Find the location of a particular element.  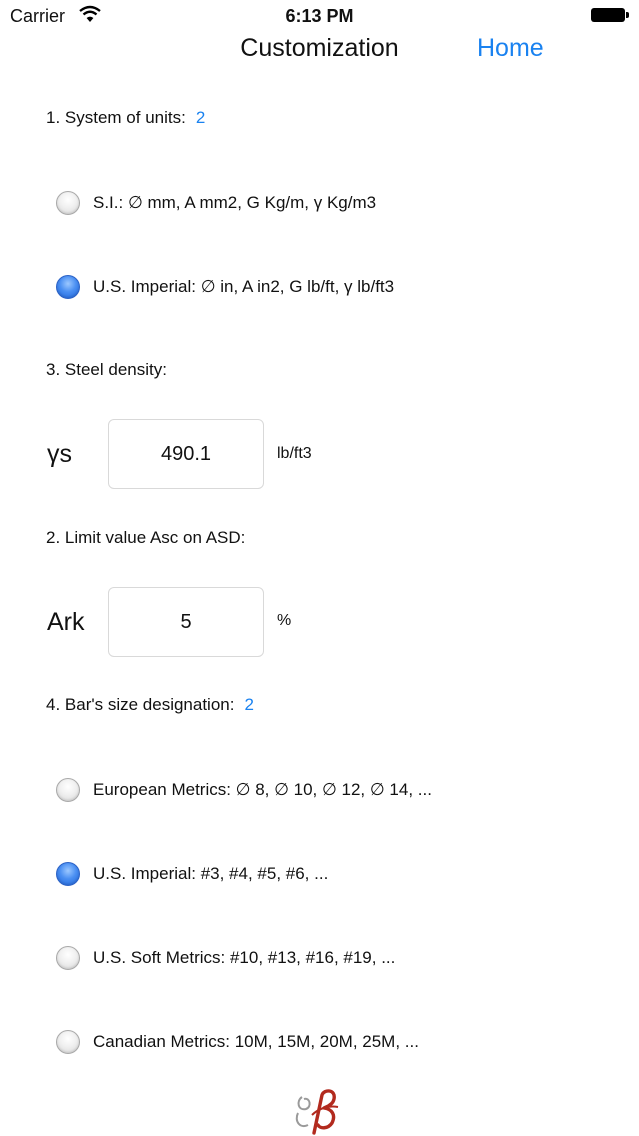

radio-button-us-imperial-units is located at coordinates (68, 287).